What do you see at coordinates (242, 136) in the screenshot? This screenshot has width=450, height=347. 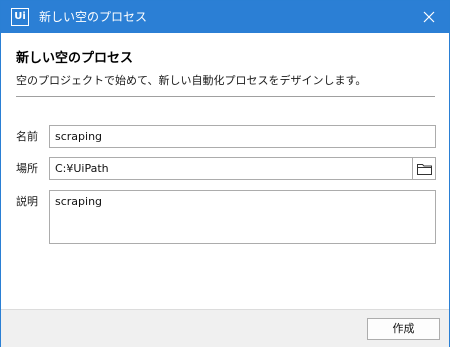 I see `name-field: scraping` at bounding box center [242, 136].